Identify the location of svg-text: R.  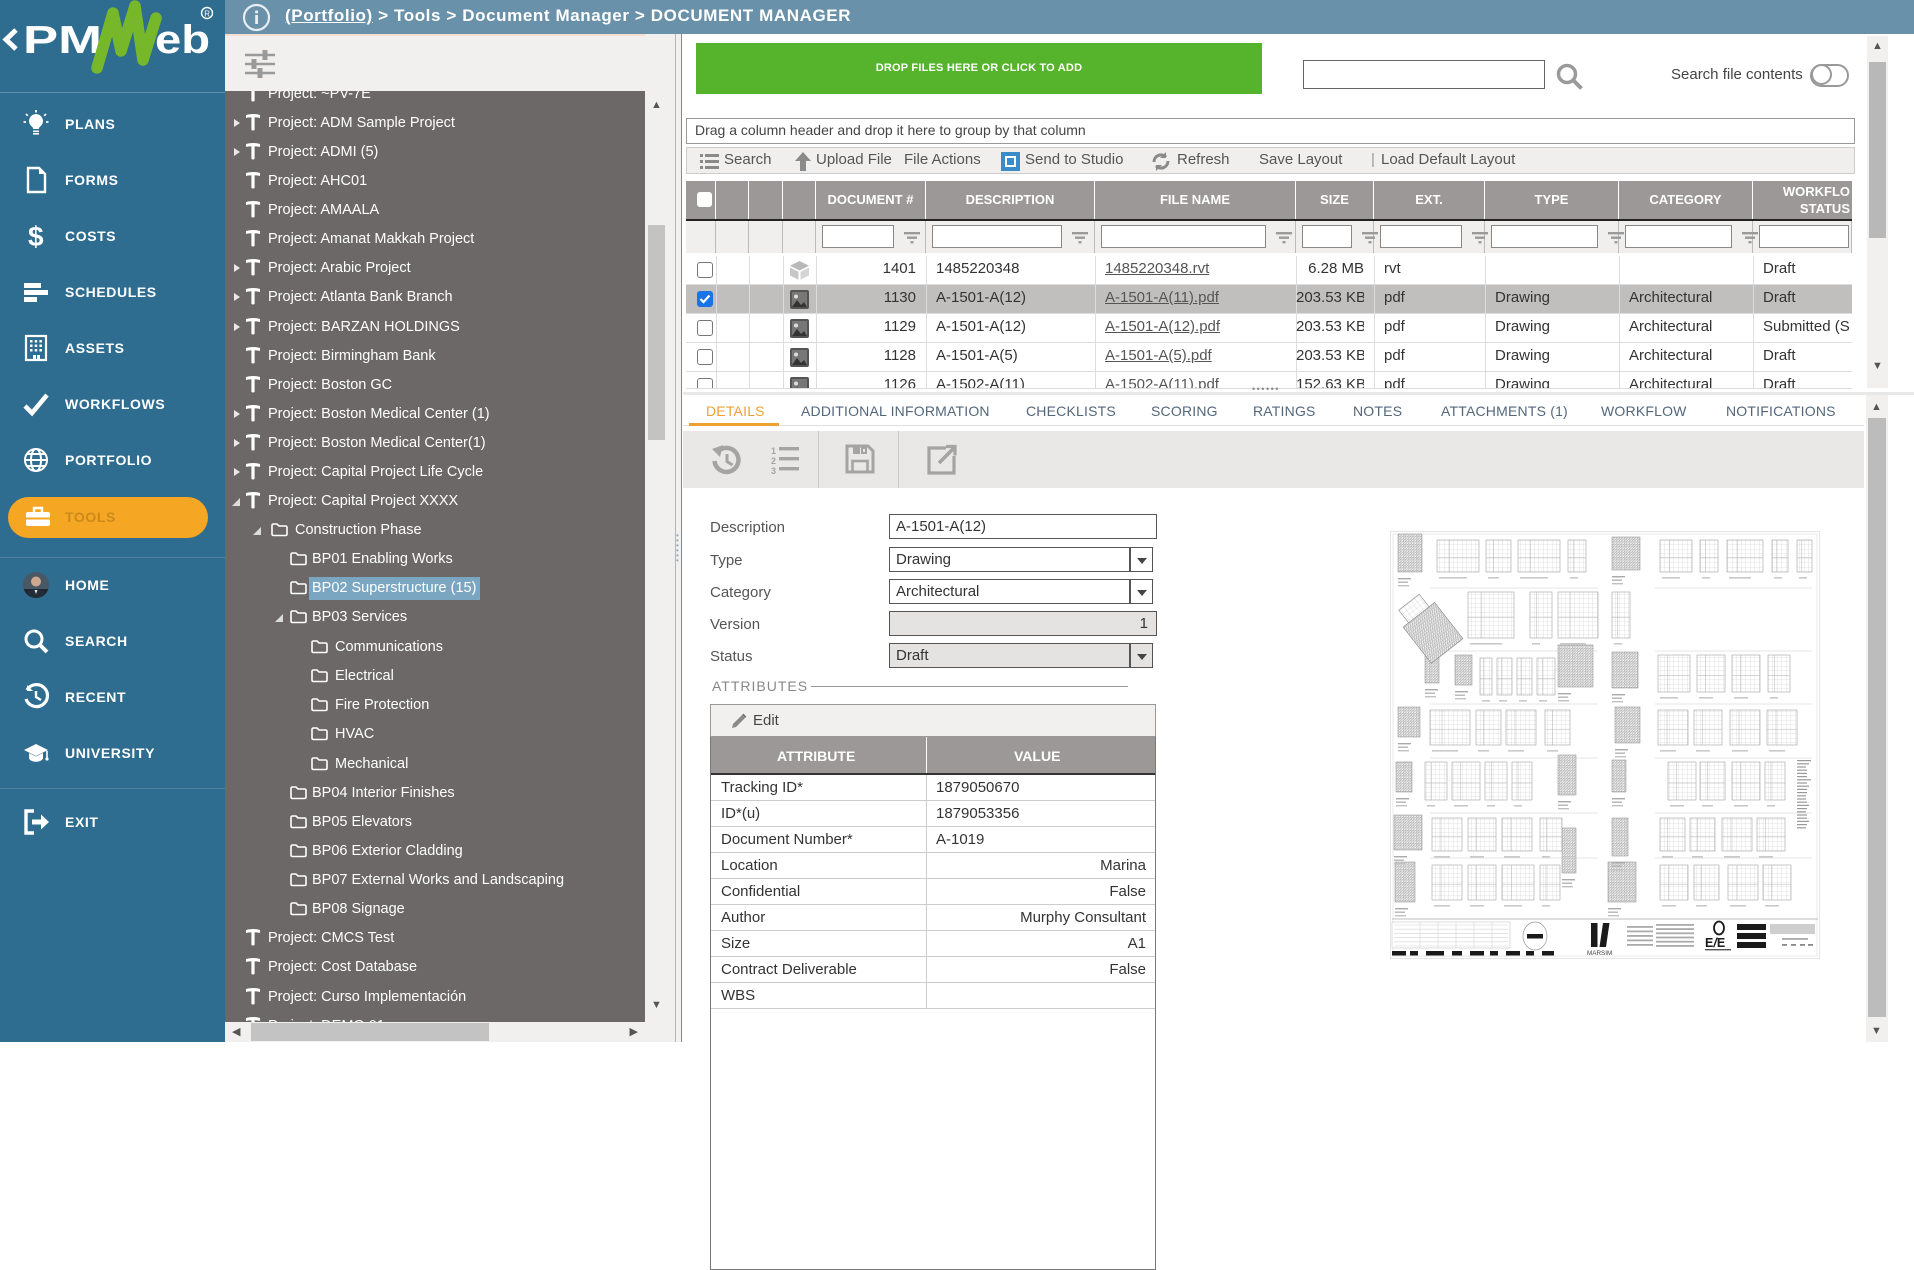
(207, 14).